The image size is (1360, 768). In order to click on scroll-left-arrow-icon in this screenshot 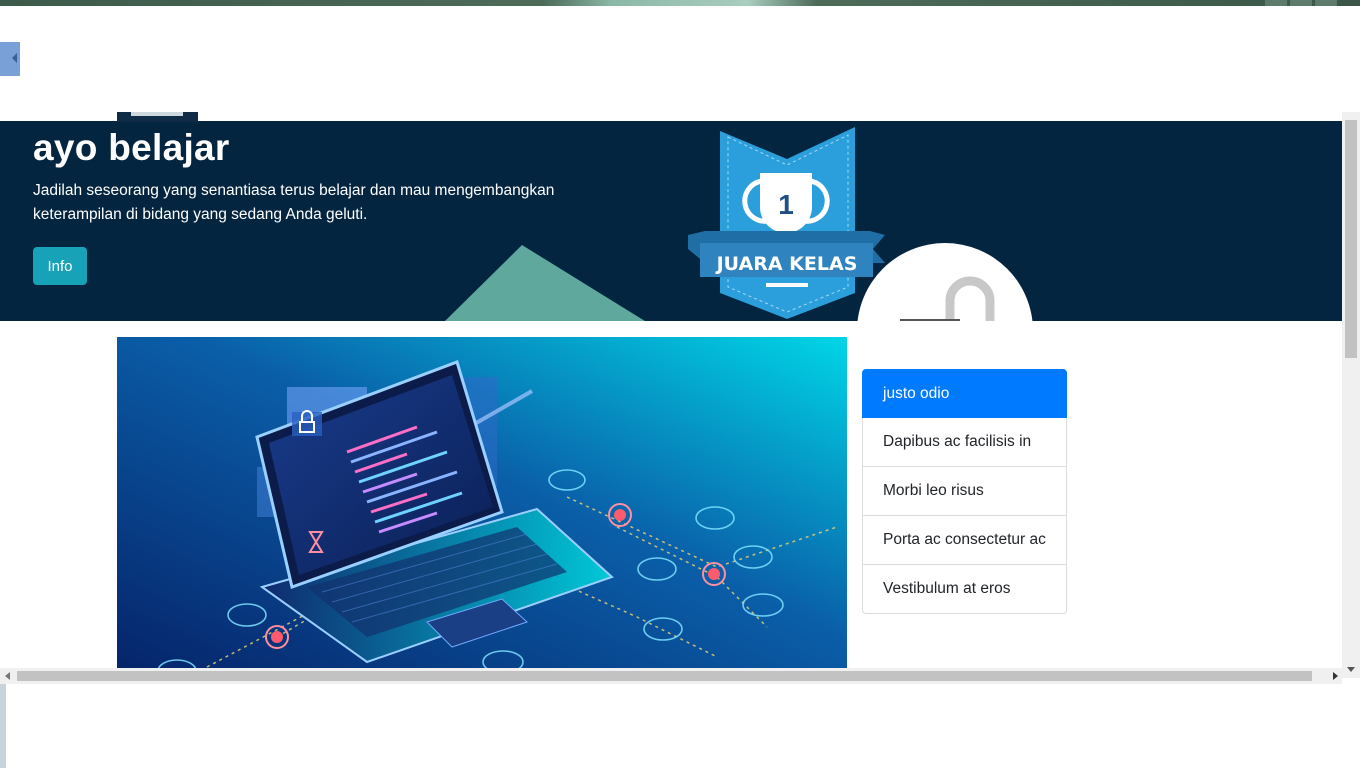, I will do `click(7, 676)`.